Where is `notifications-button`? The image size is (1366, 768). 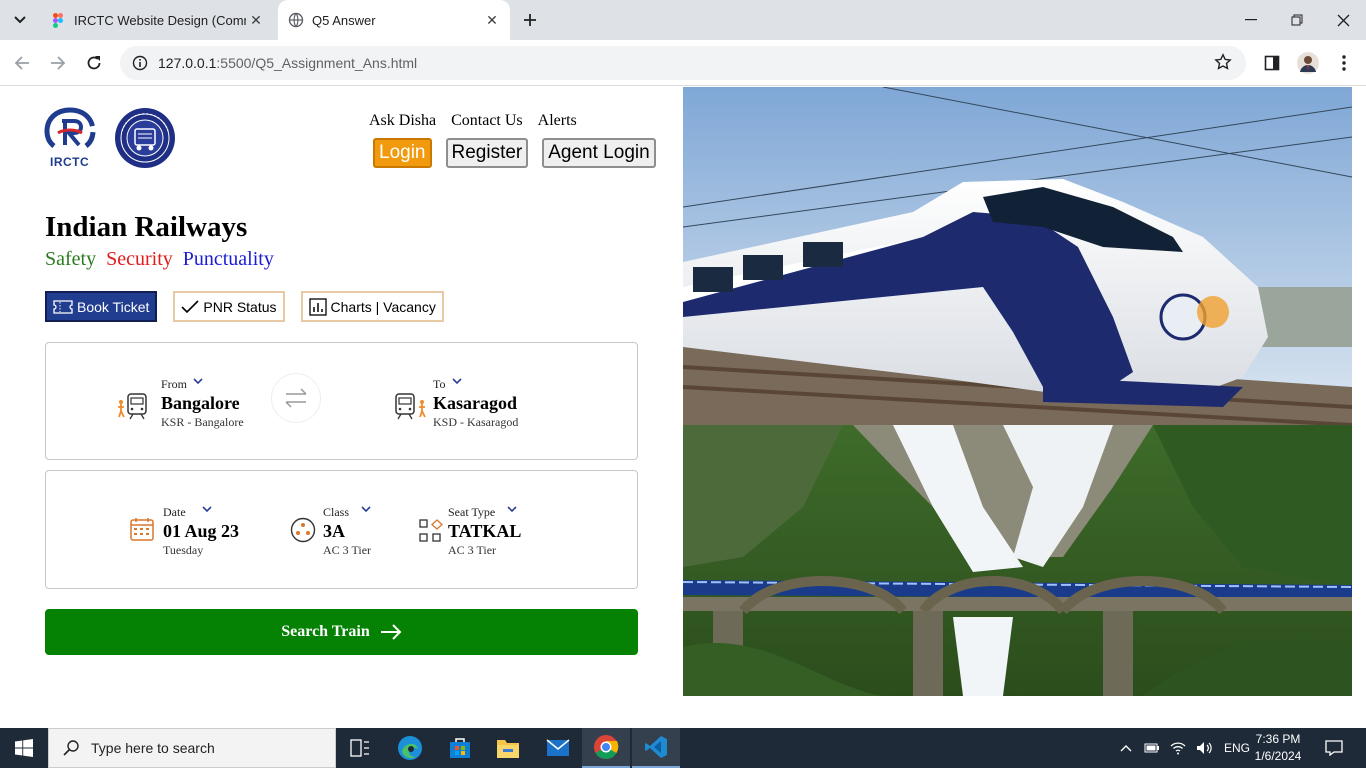
notifications-button is located at coordinates (1334, 748).